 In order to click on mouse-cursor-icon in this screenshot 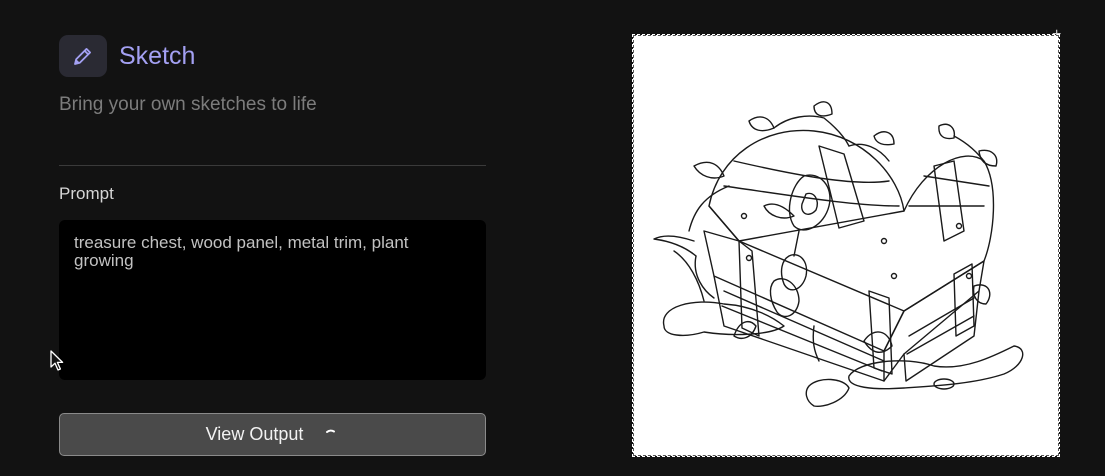, I will do `click(57, 360)`.